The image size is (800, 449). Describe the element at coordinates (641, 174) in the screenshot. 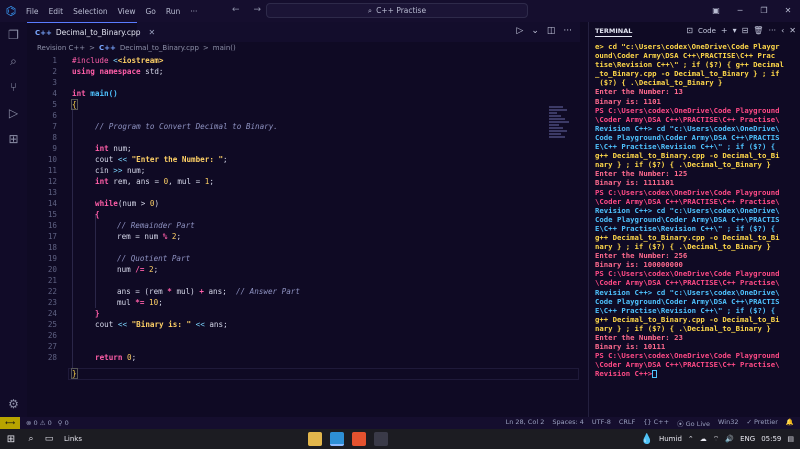

I see `terminal-line: Enter the Number: 125` at that location.